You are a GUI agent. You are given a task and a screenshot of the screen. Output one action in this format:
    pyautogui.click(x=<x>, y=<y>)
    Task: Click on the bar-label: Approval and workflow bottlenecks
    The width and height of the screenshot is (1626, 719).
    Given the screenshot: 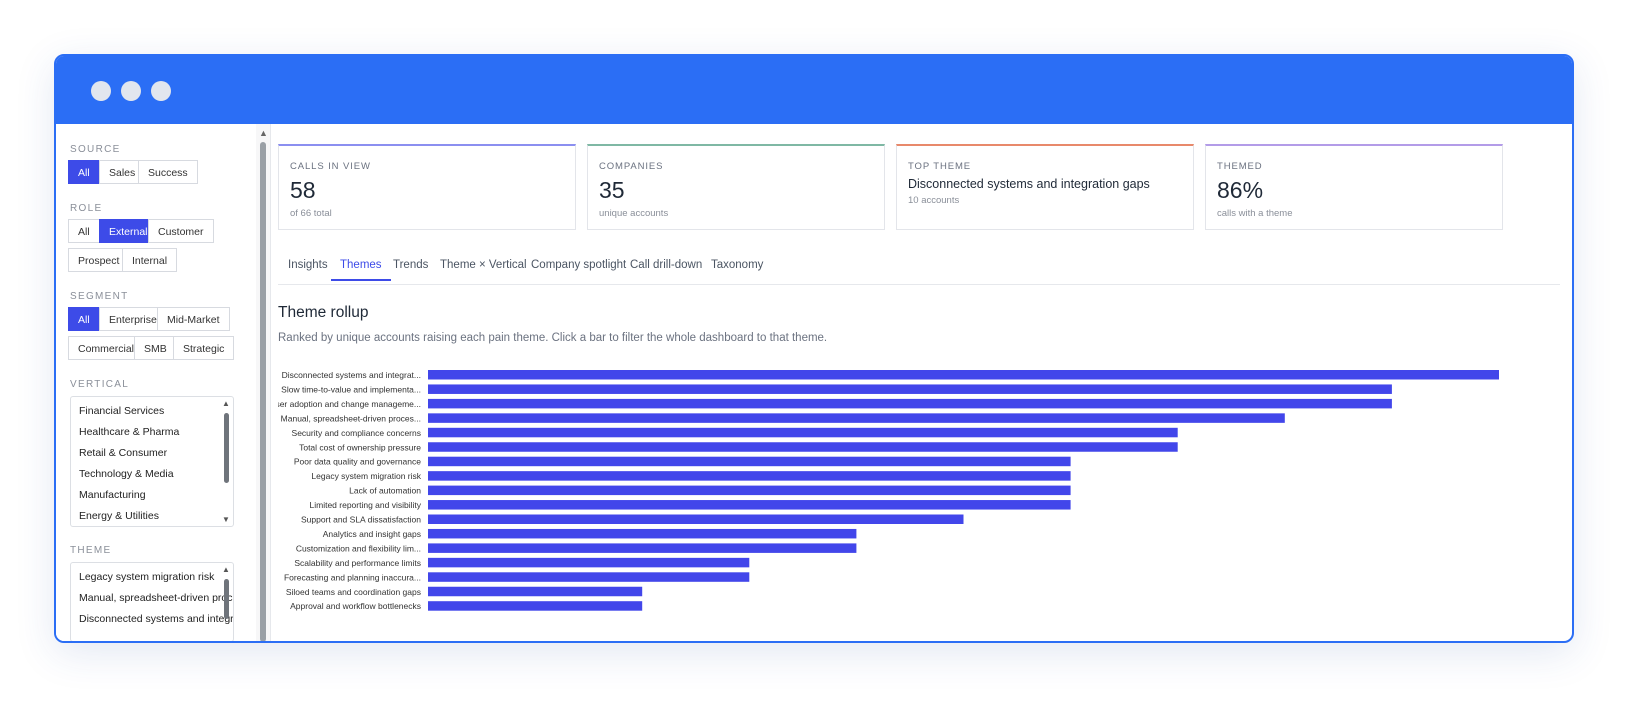 What is the action you would take?
    pyautogui.click(x=355, y=606)
    